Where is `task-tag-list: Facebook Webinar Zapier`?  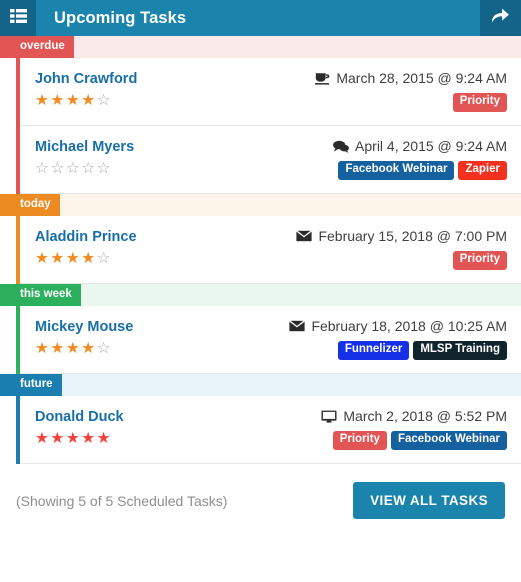 task-tag-list: Facebook Webinar Zapier is located at coordinates (420, 170).